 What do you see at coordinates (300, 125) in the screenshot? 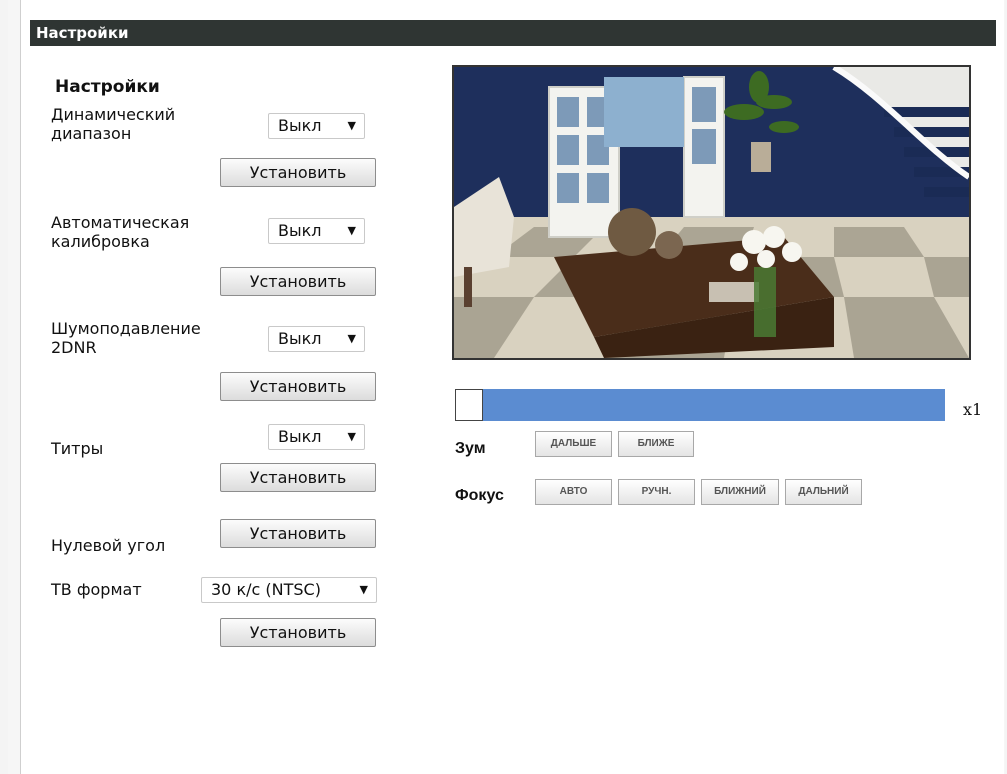
I see `dynamic-range-value: Выкл` at bounding box center [300, 125].